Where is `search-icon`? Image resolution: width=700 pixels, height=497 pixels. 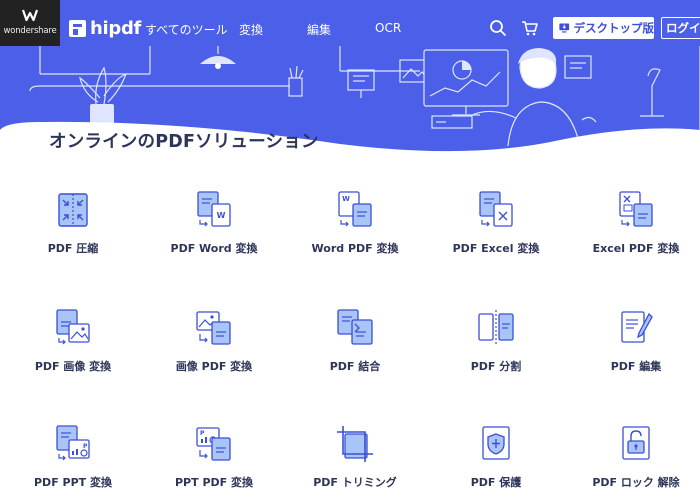 search-icon is located at coordinates (498, 28).